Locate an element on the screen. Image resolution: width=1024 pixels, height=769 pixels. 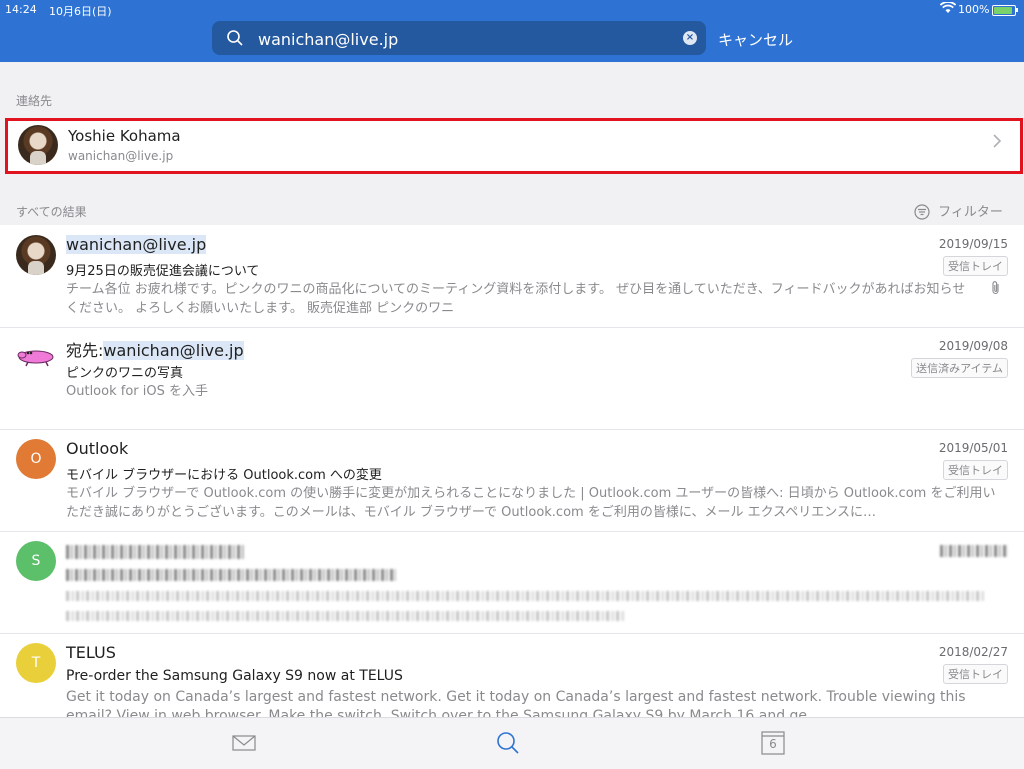
message-date: 2019/05/01 is located at coordinates (973, 448).